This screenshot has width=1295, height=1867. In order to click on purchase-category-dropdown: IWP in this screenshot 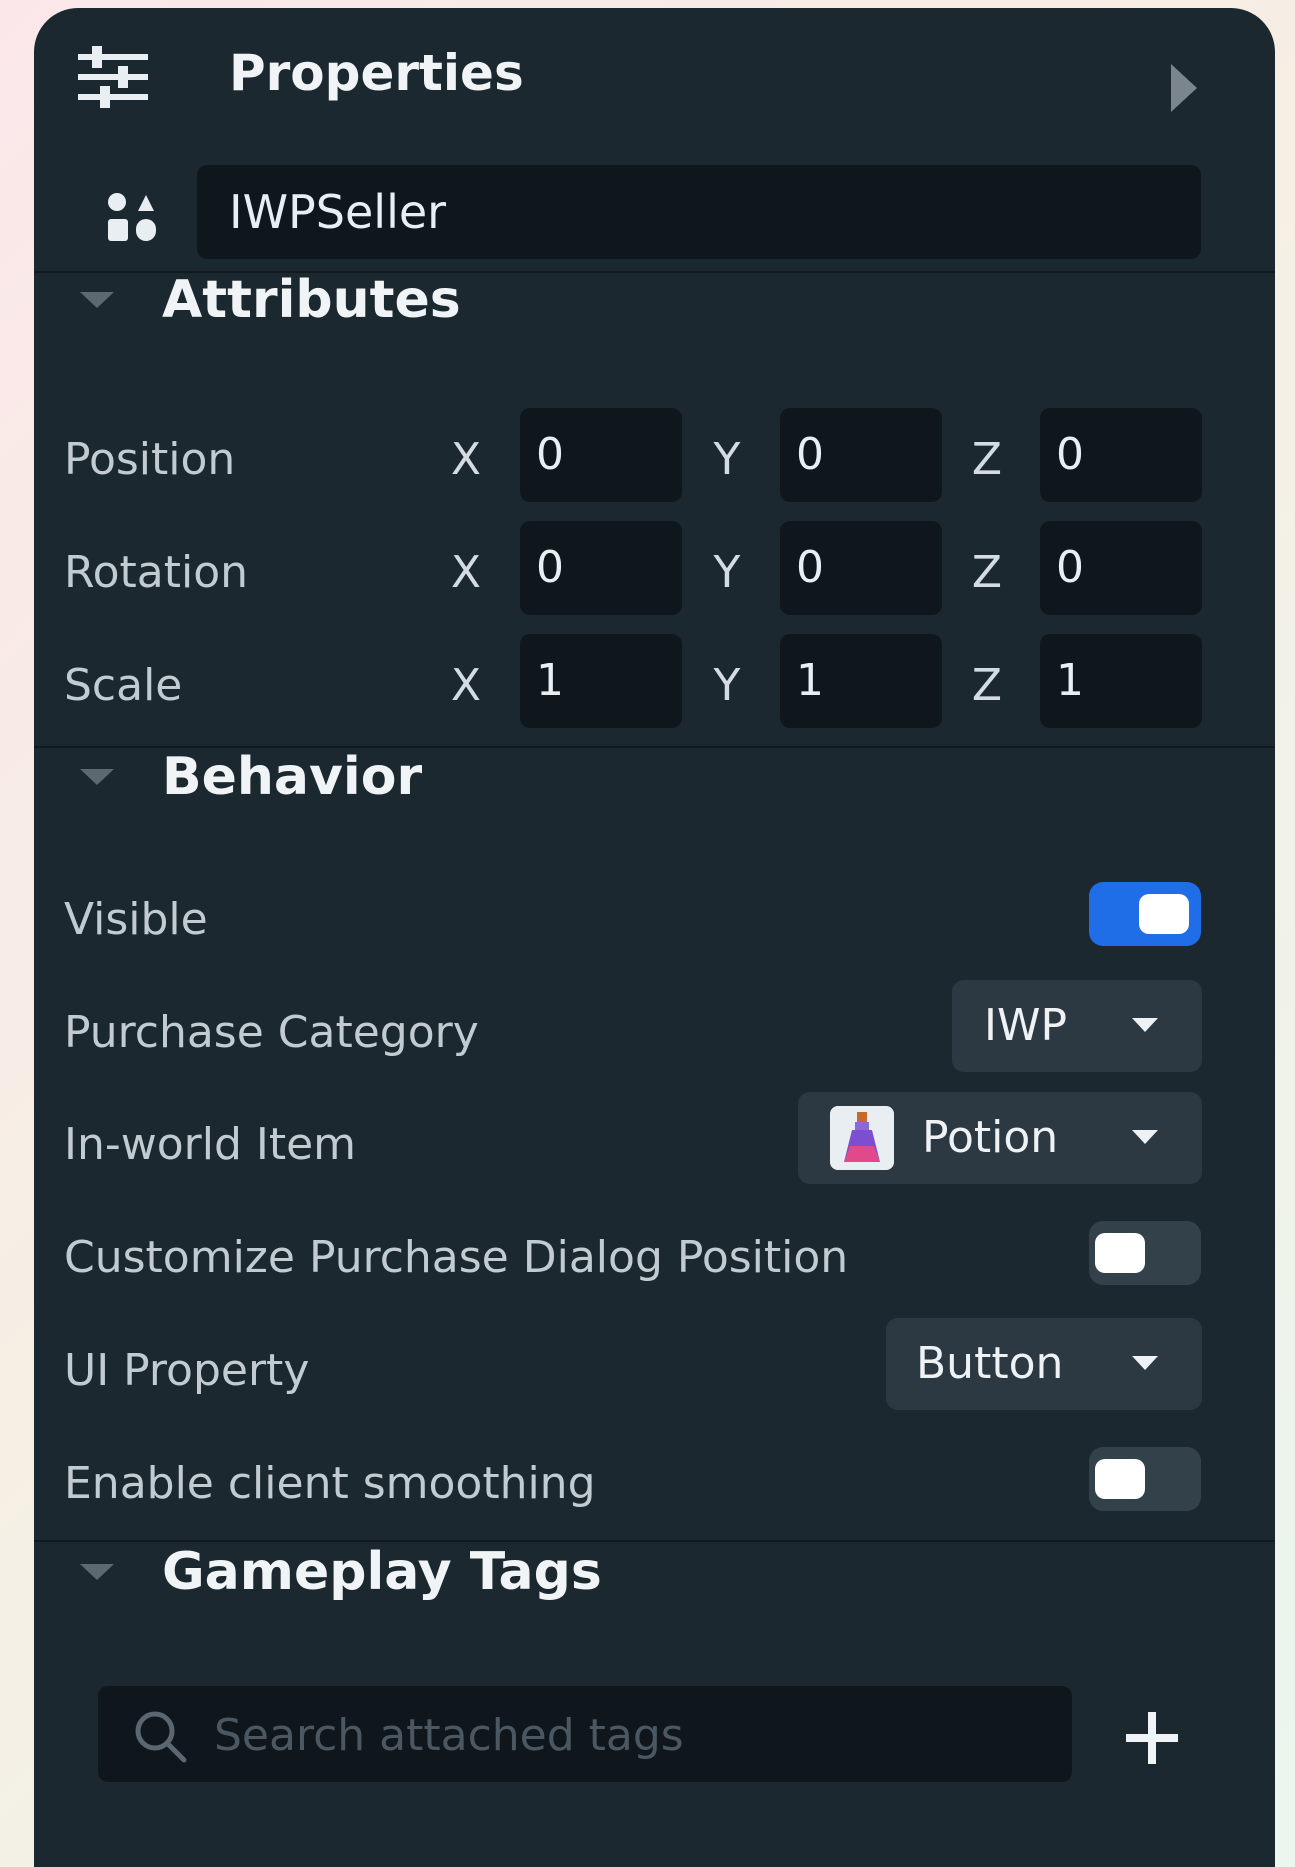, I will do `click(1077, 1026)`.